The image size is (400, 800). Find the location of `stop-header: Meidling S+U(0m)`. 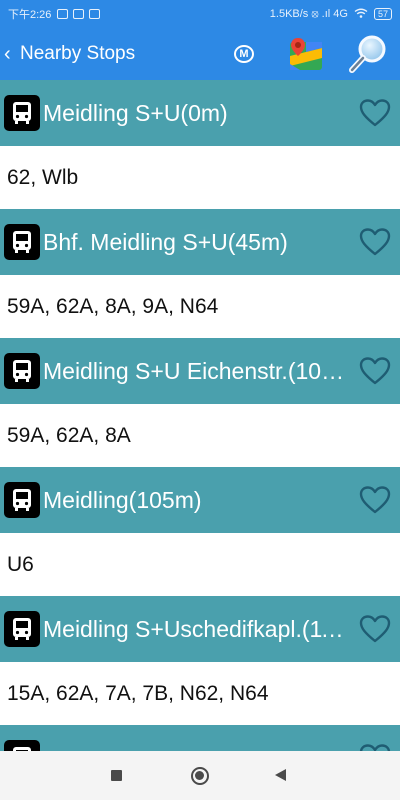

stop-header: Meidling S+U(0m) is located at coordinates (200, 113).